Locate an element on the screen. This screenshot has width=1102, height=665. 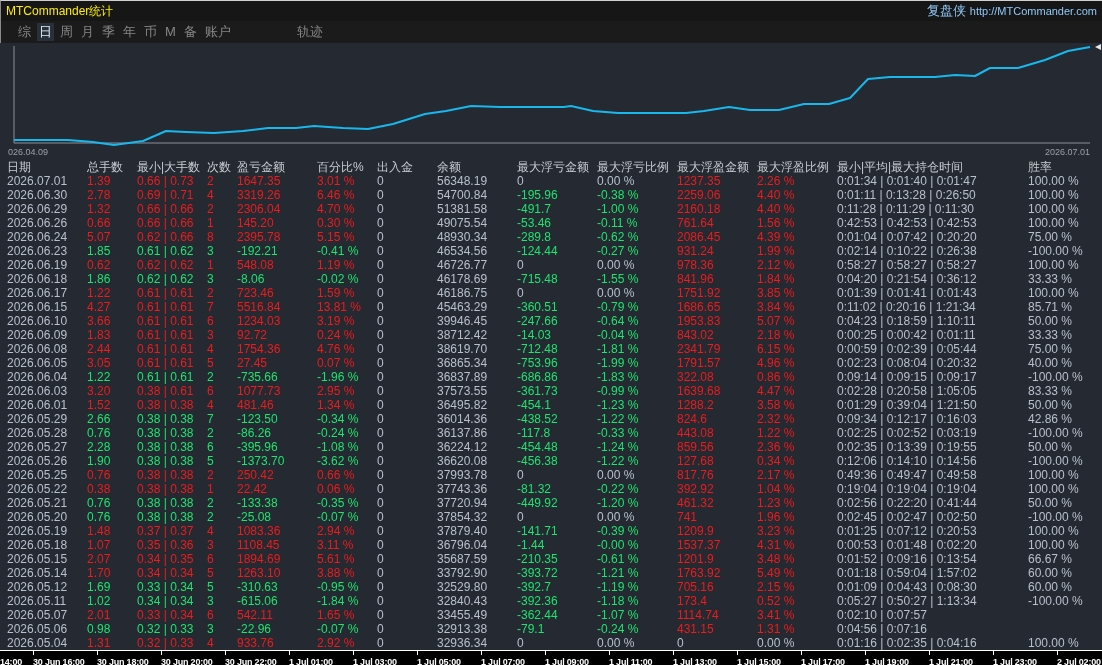
table-cell-text: 6.46 % is located at coordinates (336, 195).